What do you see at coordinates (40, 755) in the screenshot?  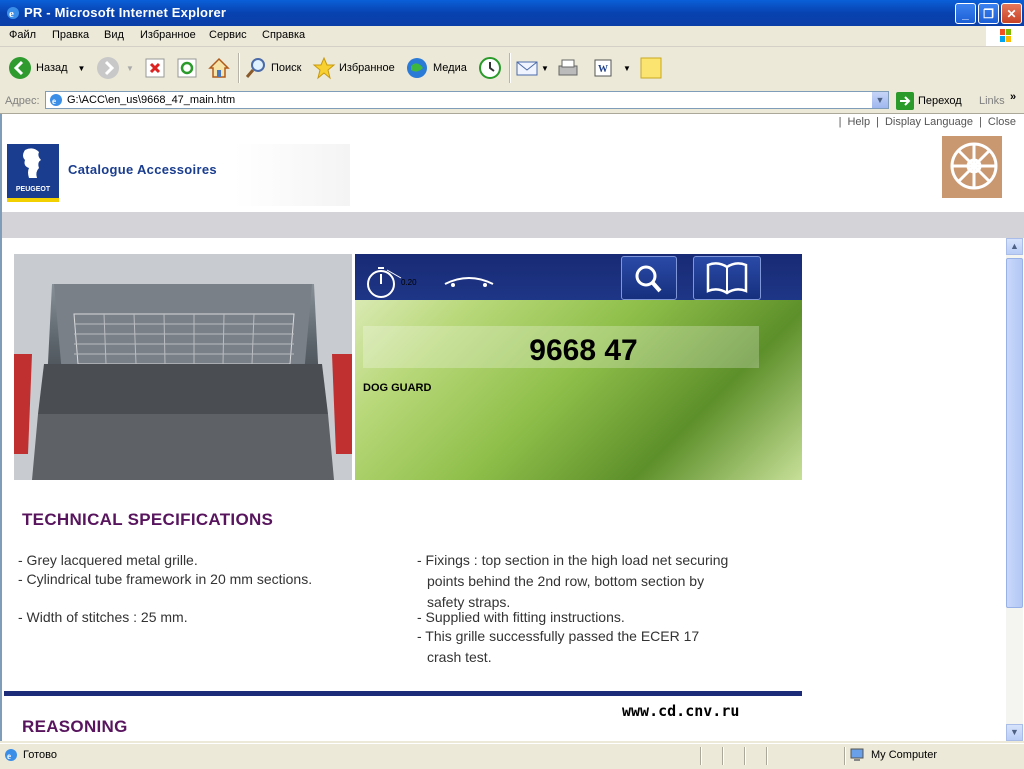 I see `status-text: Готово` at bounding box center [40, 755].